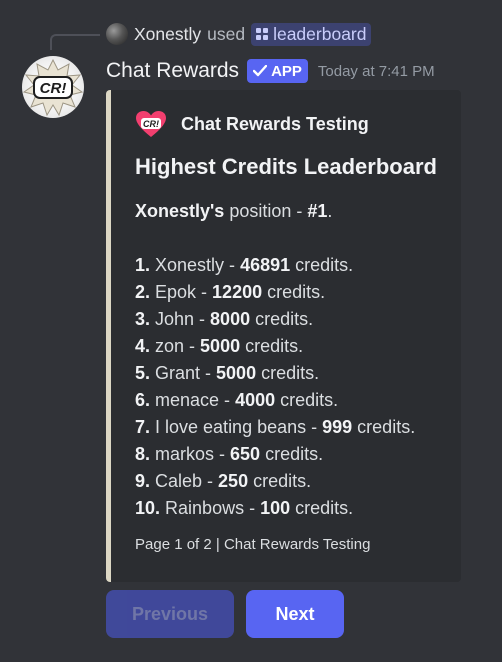  Describe the element at coordinates (180, 211) in the screenshot. I see `position-user: Xonestly's` at that location.